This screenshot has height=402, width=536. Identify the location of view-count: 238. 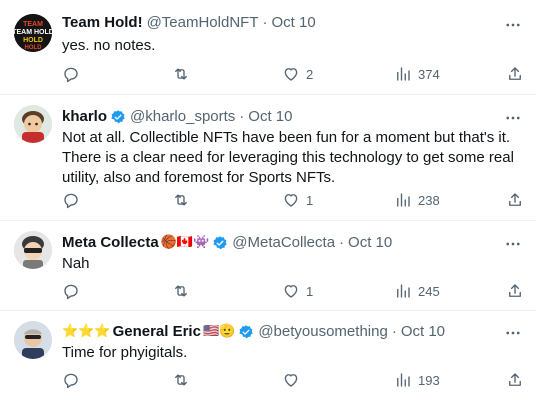
(429, 200).